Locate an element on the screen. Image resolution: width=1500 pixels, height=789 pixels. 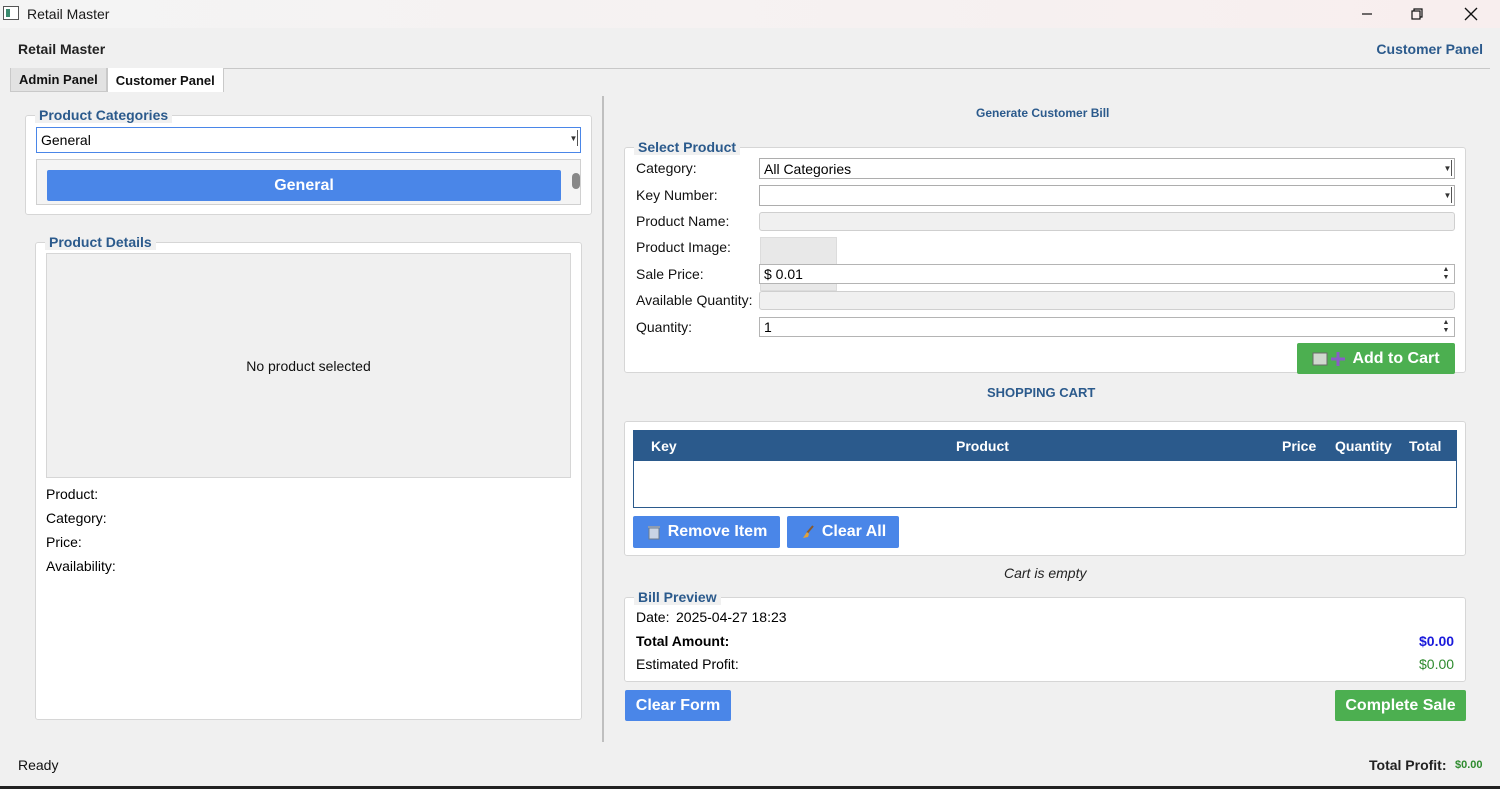
detail-product-label: Product: is located at coordinates (72, 494).